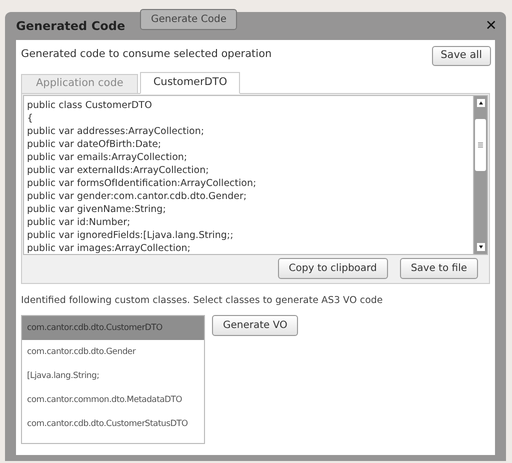 The image size is (512, 463). I want to click on code-action-button: Copy to clipboard, so click(333, 268).